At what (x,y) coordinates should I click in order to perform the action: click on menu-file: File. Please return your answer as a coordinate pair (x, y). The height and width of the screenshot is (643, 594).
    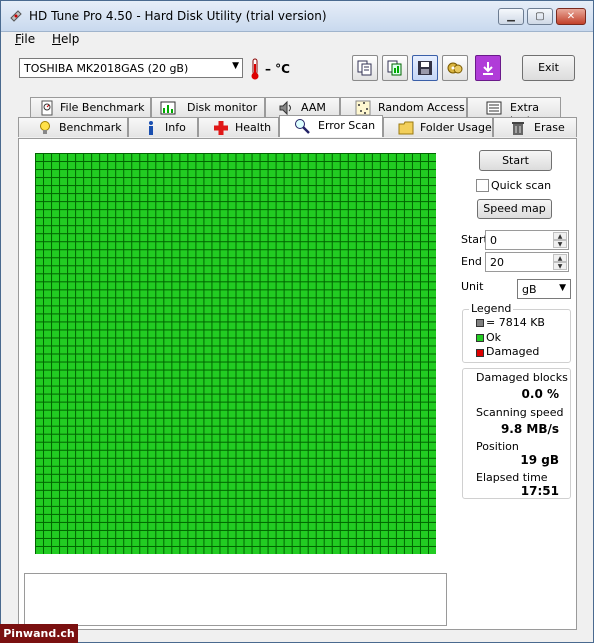
    Looking at the image, I should click on (25, 39).